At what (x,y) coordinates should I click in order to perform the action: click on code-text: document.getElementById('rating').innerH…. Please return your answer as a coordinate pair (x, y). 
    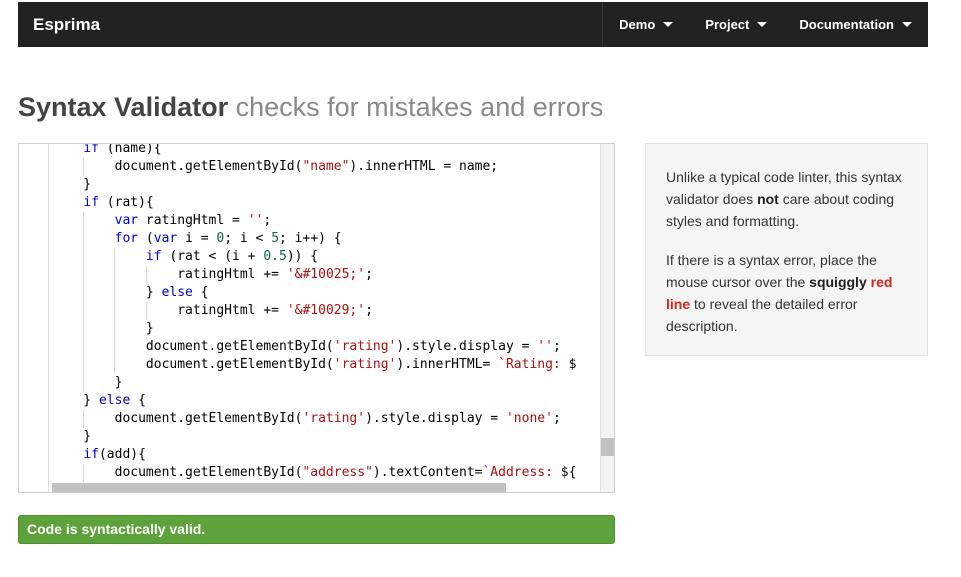
    Looking at the image, I should click on (313, 364).